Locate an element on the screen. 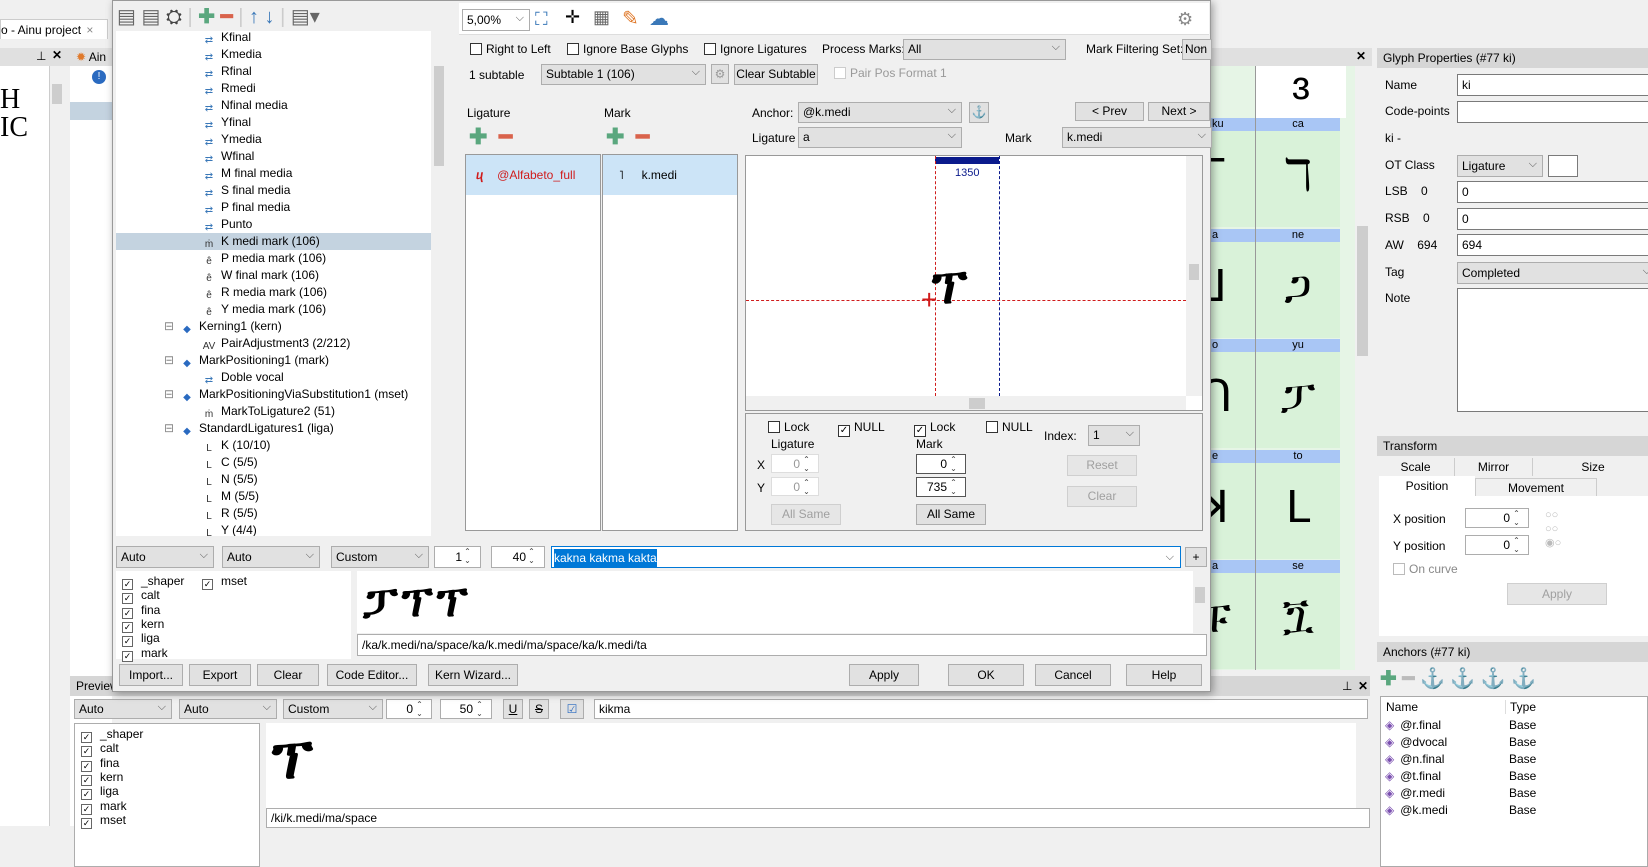 The height and width of the screenshot is (867, 1648). remove-anchor-icon: ━ is located at coordinates (1408, 679).